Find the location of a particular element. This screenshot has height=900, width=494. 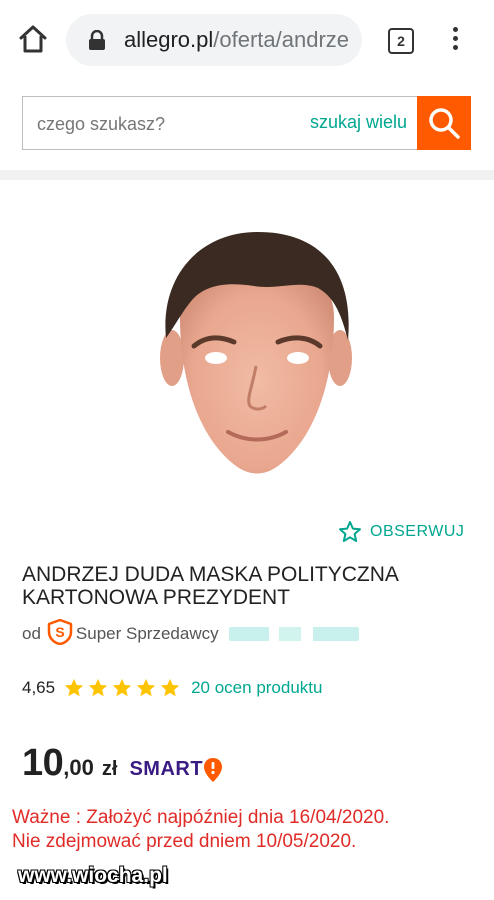

search-button is located at coordinates (444, 123).